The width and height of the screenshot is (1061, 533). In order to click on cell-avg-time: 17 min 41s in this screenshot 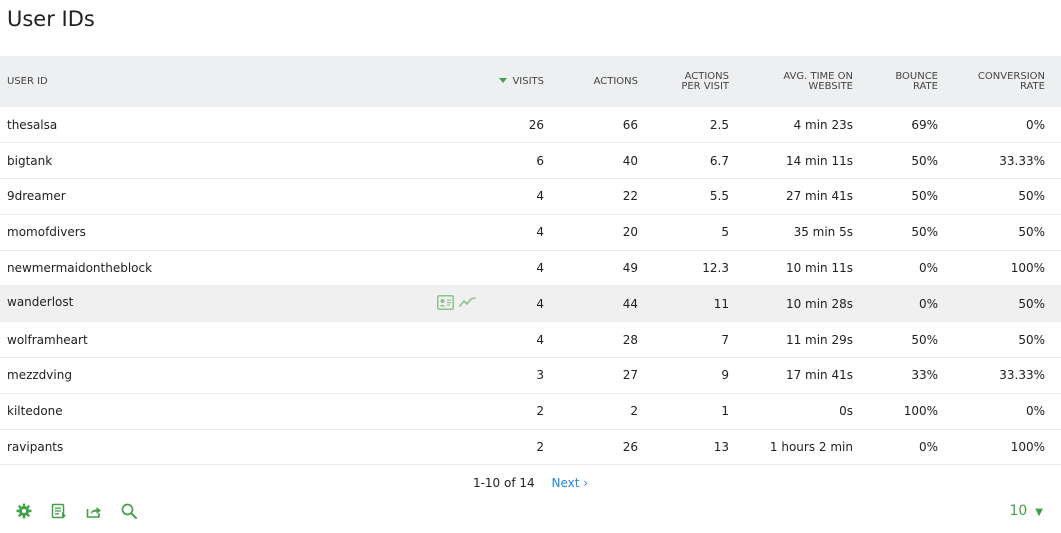, I will do `click(819, 375)`.